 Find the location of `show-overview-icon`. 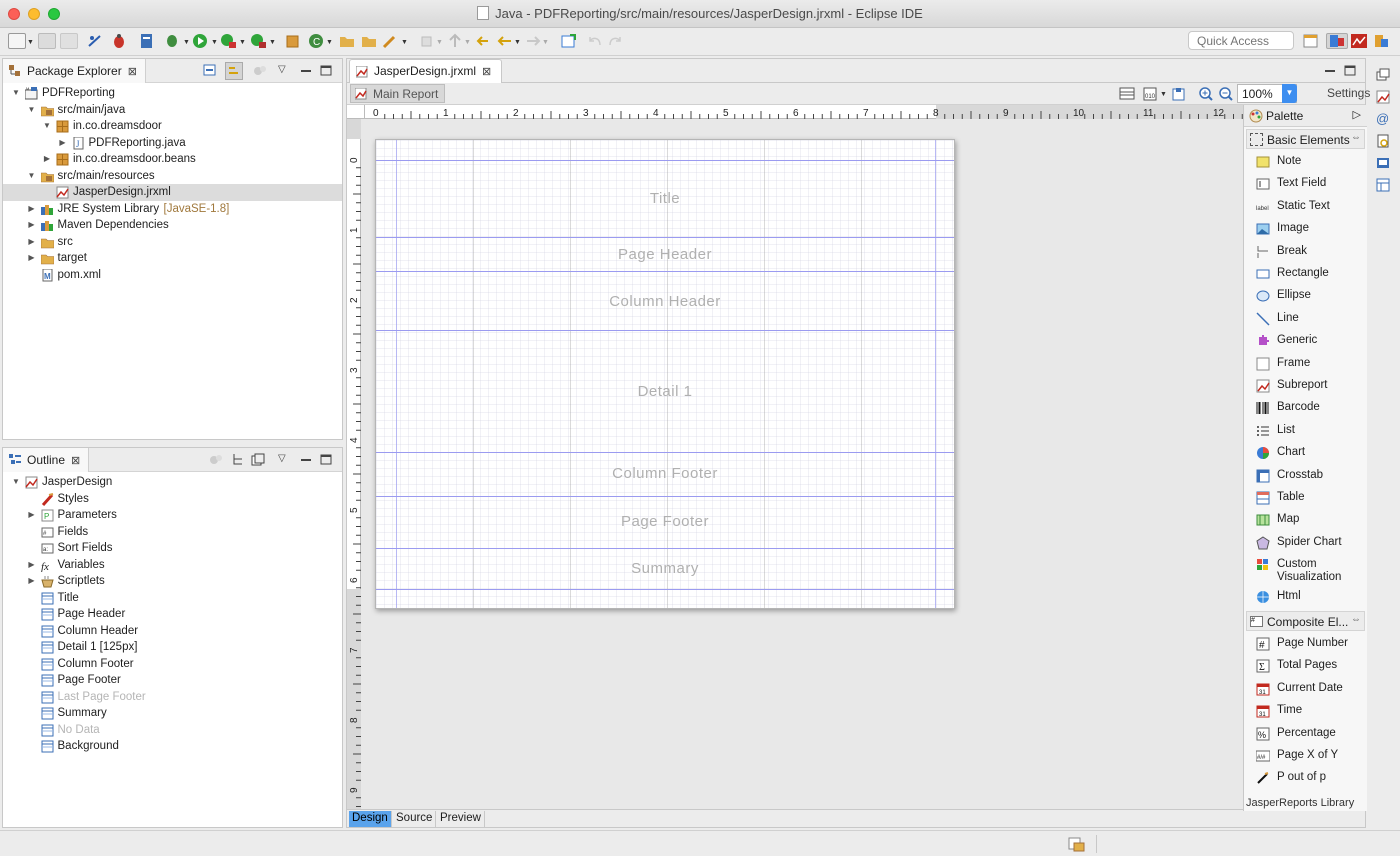

show-overview-icon is located at coordinates (258, 459).